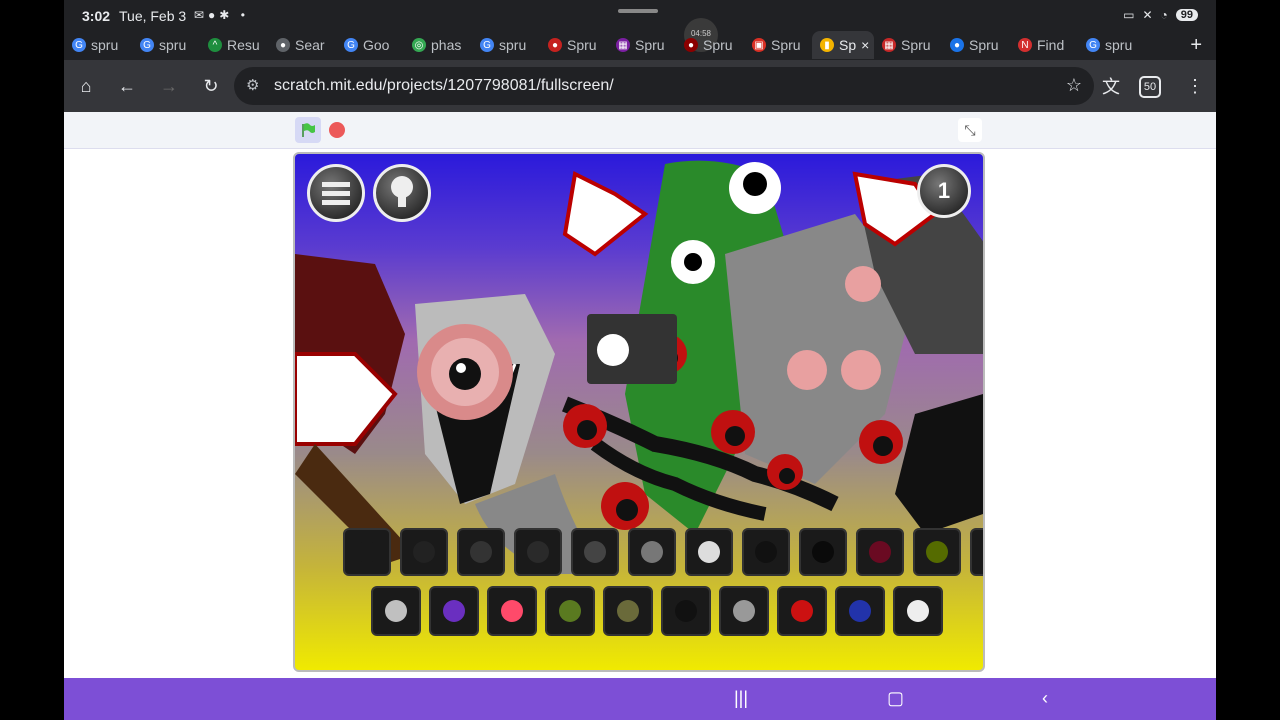 This screenshot has width=1280, height=720. I want to click on red-jaw-left, so click(605, 214).